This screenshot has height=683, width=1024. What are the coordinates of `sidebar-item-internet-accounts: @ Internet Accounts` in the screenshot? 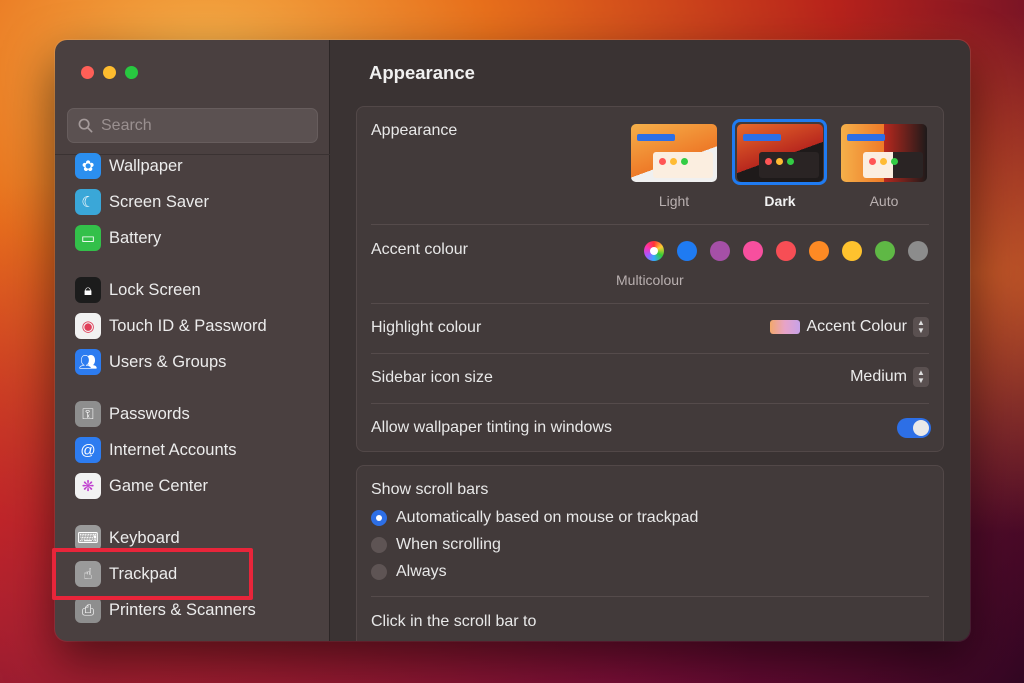 It's located at (195, 450).